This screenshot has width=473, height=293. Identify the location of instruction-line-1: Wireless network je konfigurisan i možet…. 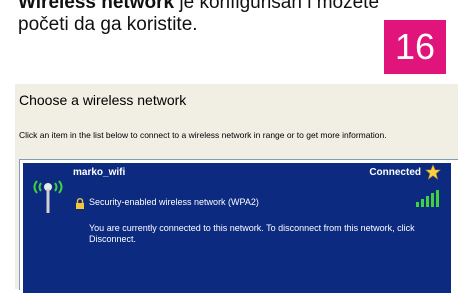
(198, 7).